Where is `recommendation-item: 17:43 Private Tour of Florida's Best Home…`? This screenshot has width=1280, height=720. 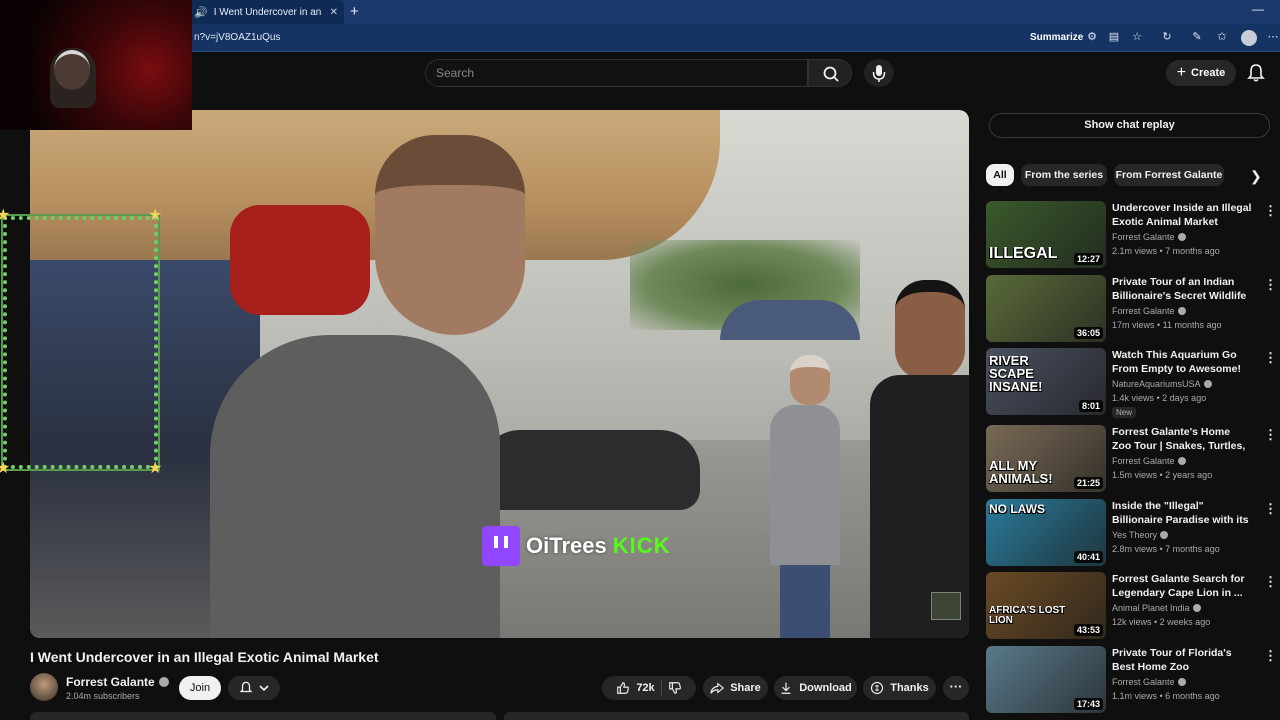 recommendation-item: 17:43 Private Tour of Florida's Best Home… is located at coordinates (1131, 680).